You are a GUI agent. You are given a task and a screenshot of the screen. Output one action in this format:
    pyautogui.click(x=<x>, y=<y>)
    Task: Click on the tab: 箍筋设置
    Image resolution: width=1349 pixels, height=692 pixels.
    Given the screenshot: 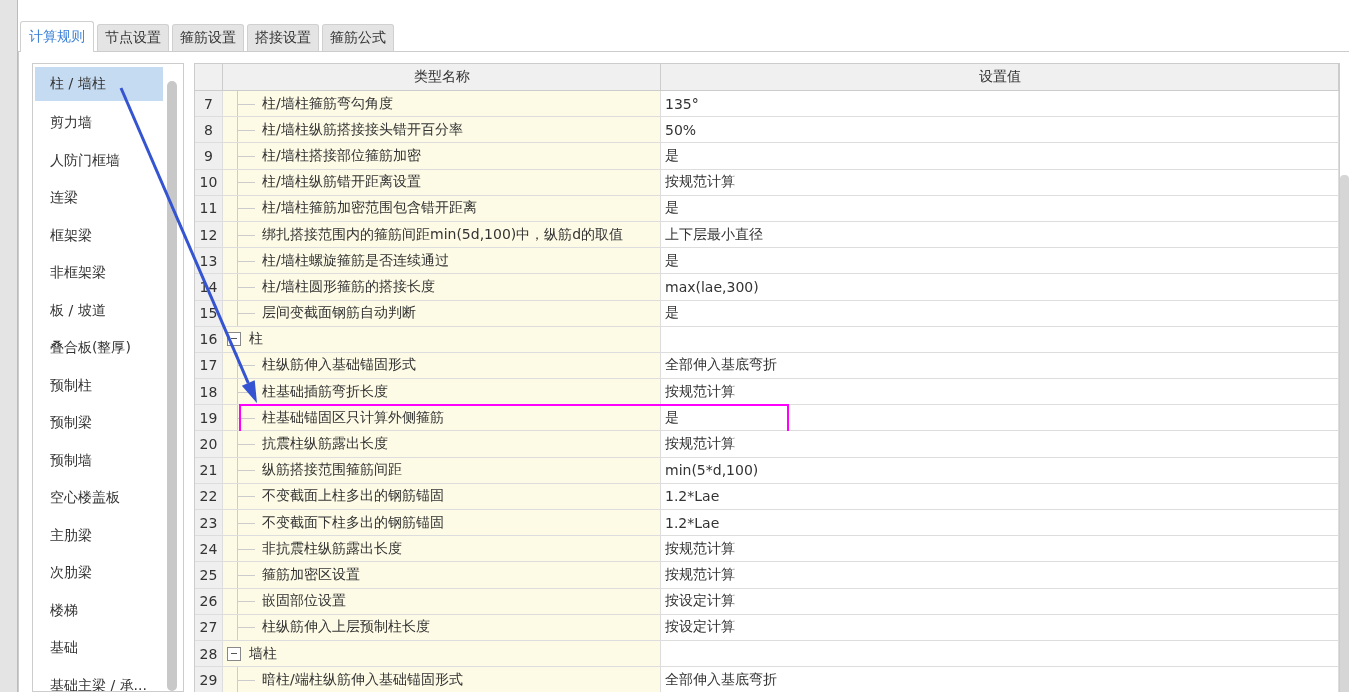 What is the action you would take?
    pyautogui.click(x=208, y=37)
    